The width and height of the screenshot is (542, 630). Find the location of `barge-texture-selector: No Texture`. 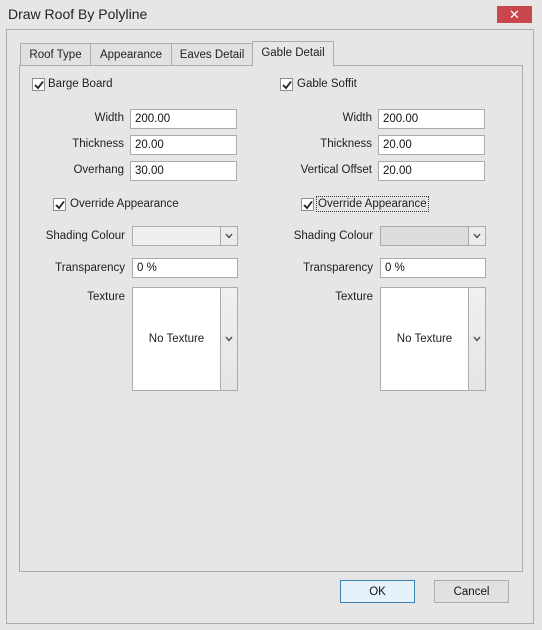

barge-texture-selector: No Texture is located at coordinates (185, 339).